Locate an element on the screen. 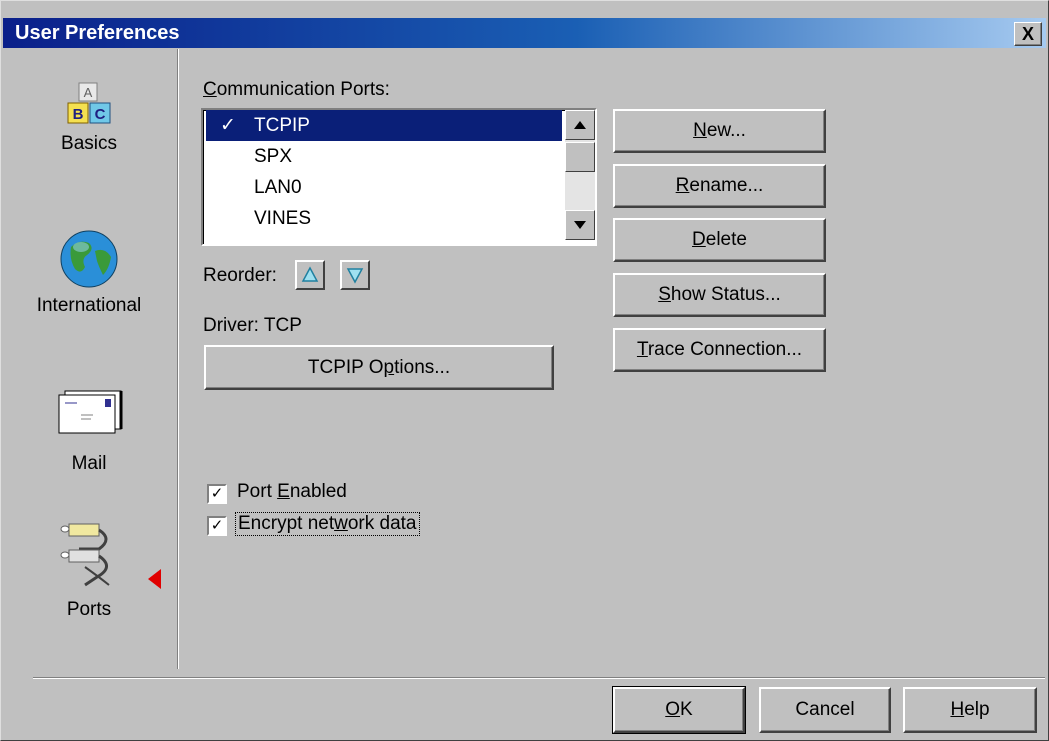 This screenshot has height=741, width=1049. reorder-label: Reorder: is located at coordinates (240, 275).